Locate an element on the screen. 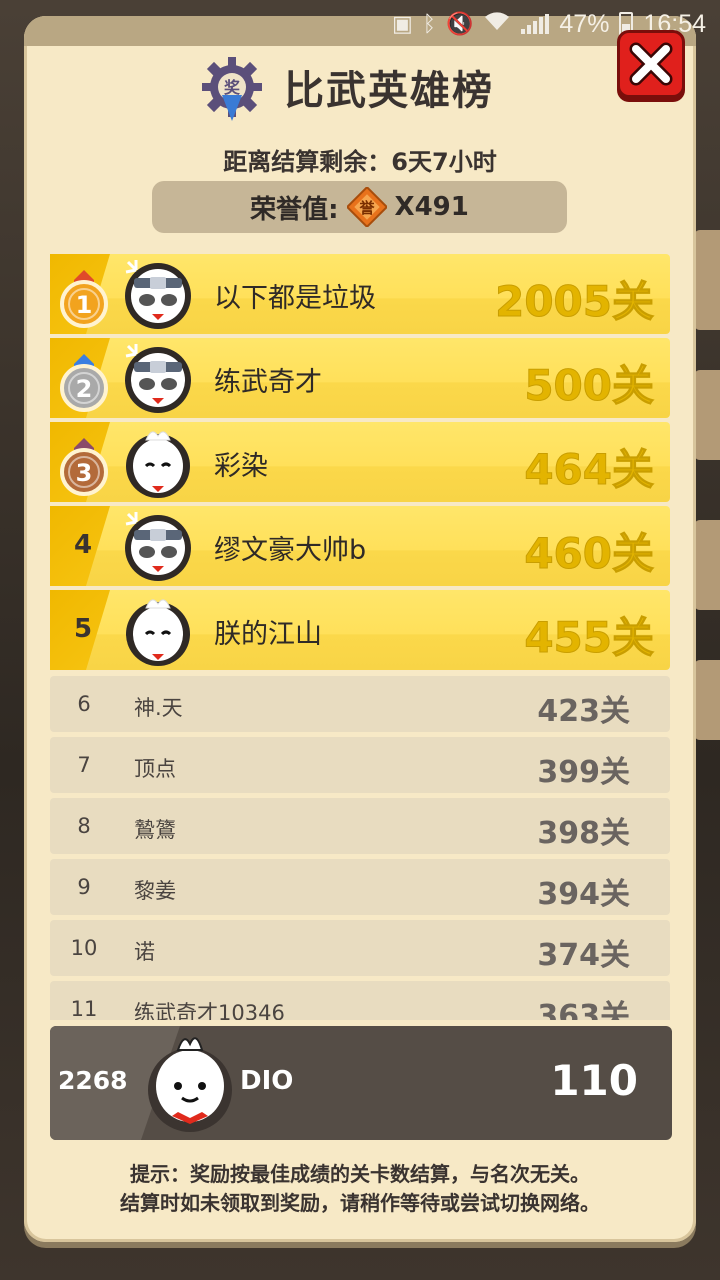 The width and height of the screenshot is (720, 1280). leaderboard-row: 1 以下都是垃圾 2005关 is located at coordinates (360, 294).